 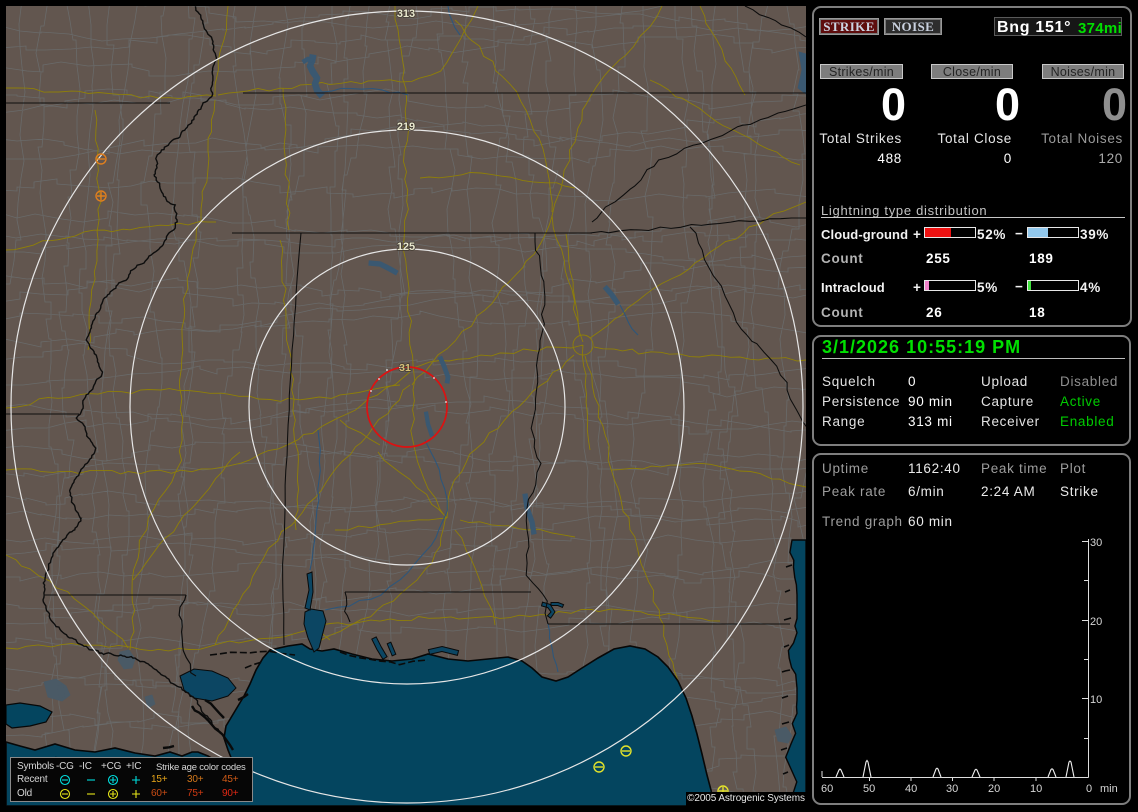 I want to click on svg-text: 125, so click(x=406, y=247).